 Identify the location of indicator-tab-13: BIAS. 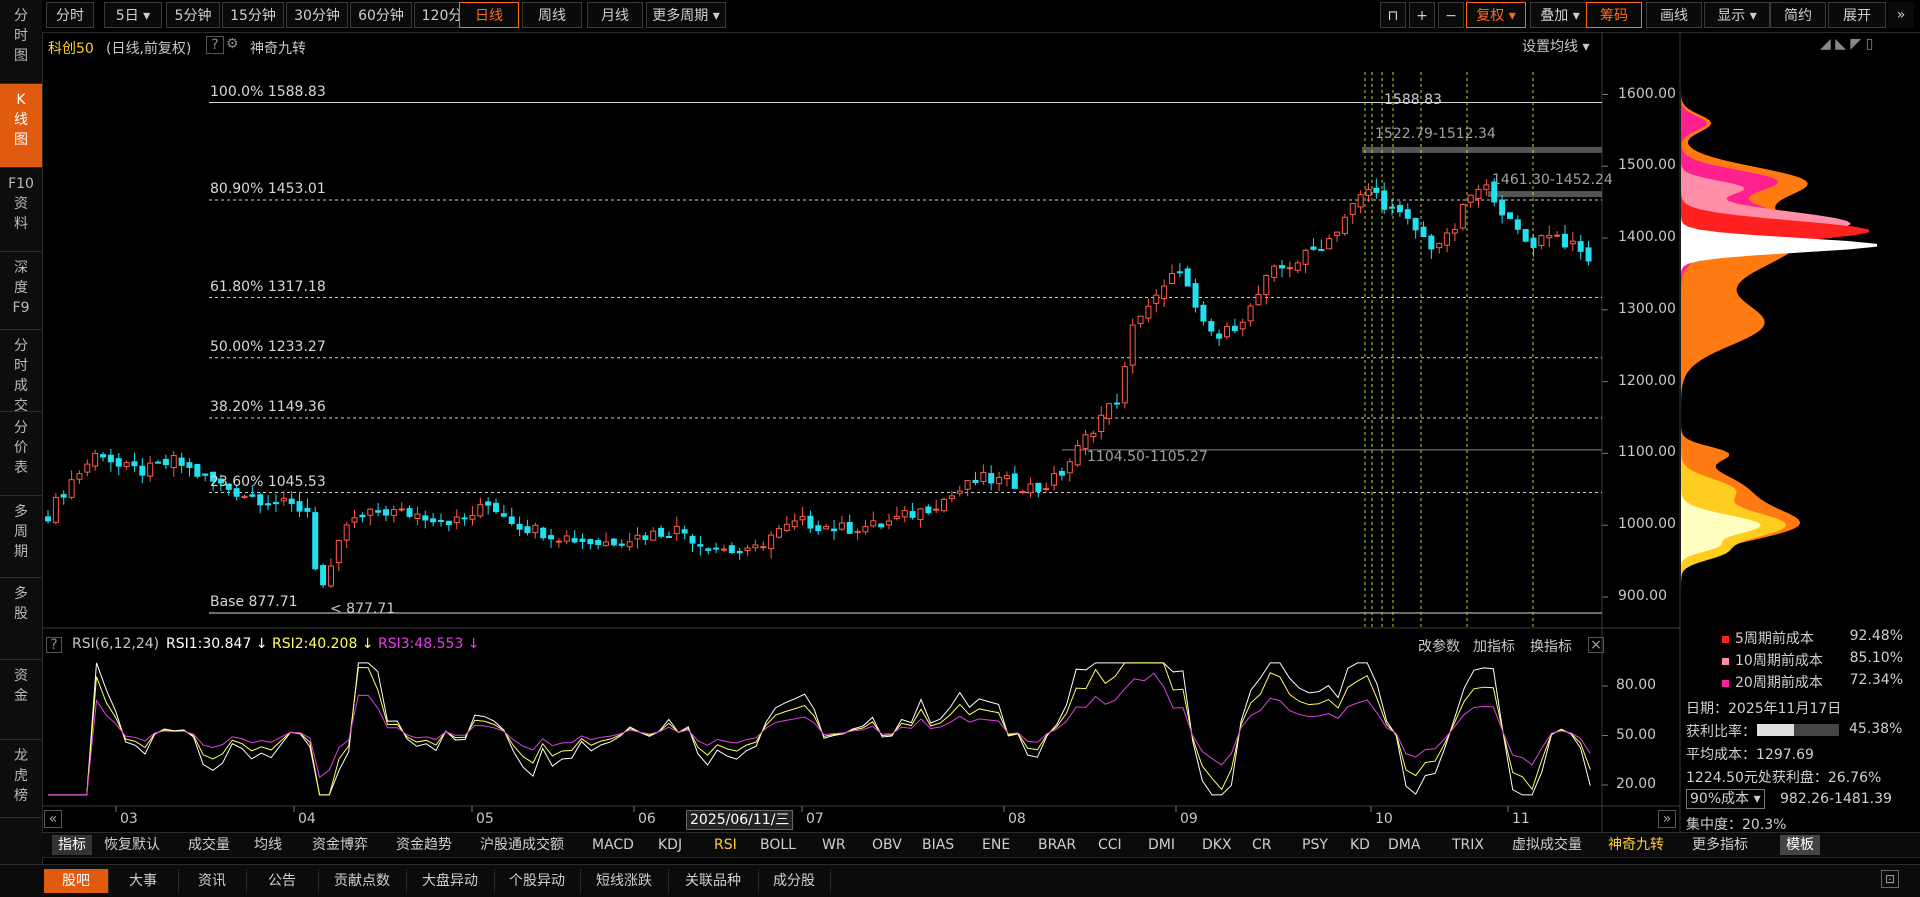
(938, 845).